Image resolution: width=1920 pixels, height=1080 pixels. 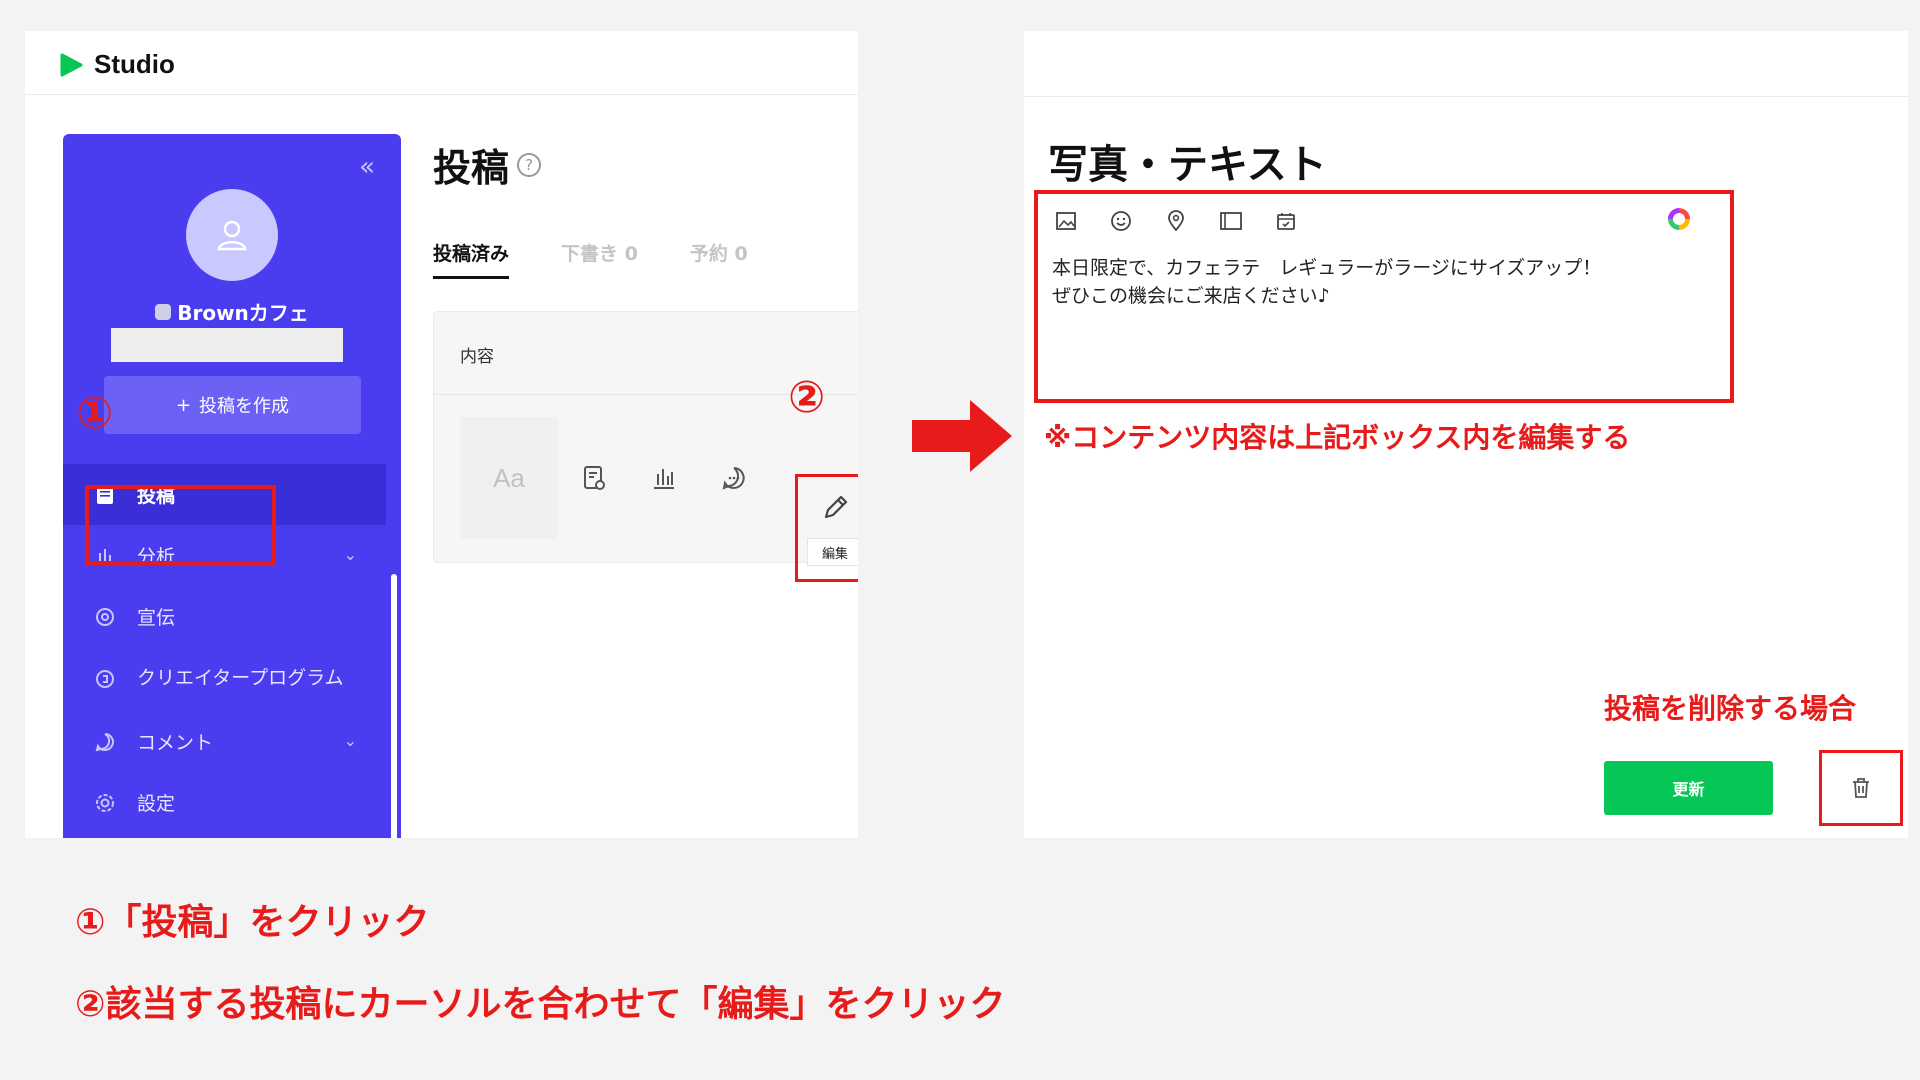 What do you see at coordinates (183, 405) in the screenshot?
I see `plus-icon: +` at bounding box center [183, 405].